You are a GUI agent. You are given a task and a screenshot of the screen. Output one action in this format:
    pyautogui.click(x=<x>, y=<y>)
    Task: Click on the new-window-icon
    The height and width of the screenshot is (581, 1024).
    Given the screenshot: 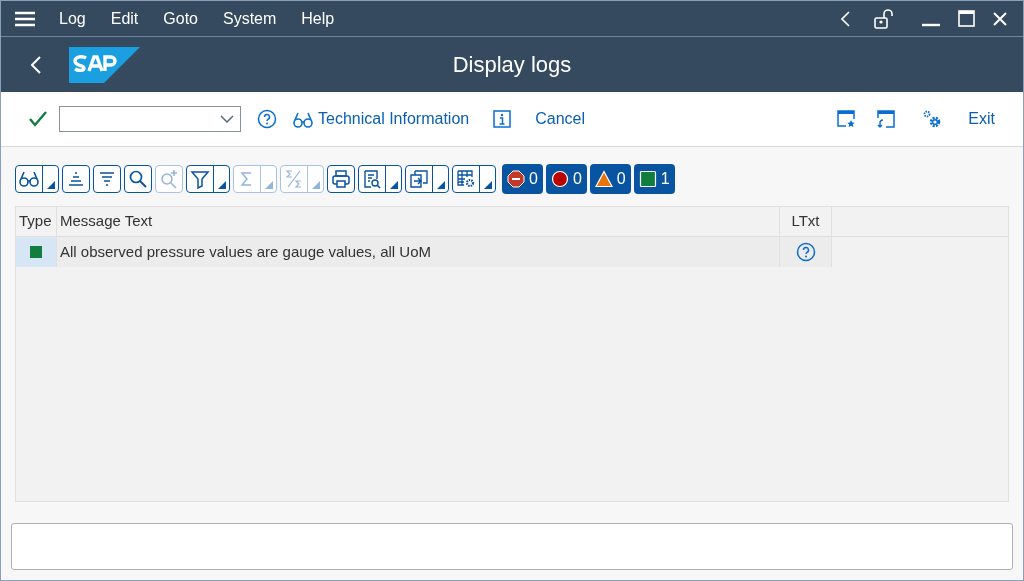 What is the action you would take?
    pyautogui.click(x=886, y=119)
    